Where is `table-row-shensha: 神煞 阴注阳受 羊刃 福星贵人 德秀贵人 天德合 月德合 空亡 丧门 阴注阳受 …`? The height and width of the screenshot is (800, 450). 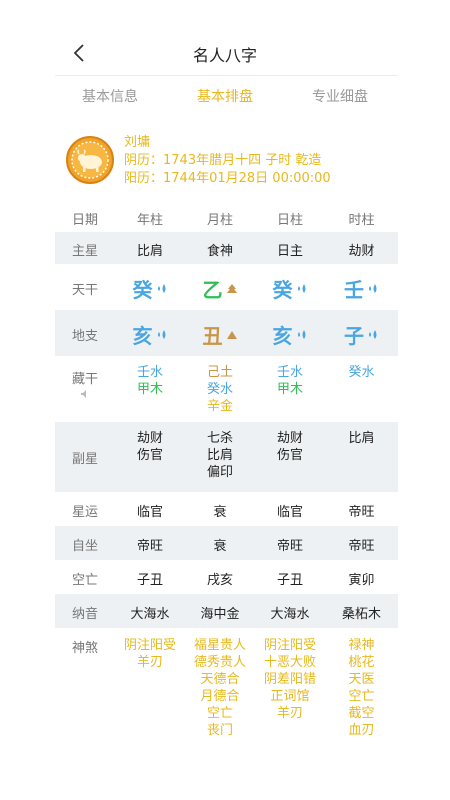
table-row-shensha: 神煞 阴注阳受 羊刃 福星贵人 德秀贵人 天德合 月德合 空亡 丧门 阴注阳受 … is located at coordinates (226, 688).